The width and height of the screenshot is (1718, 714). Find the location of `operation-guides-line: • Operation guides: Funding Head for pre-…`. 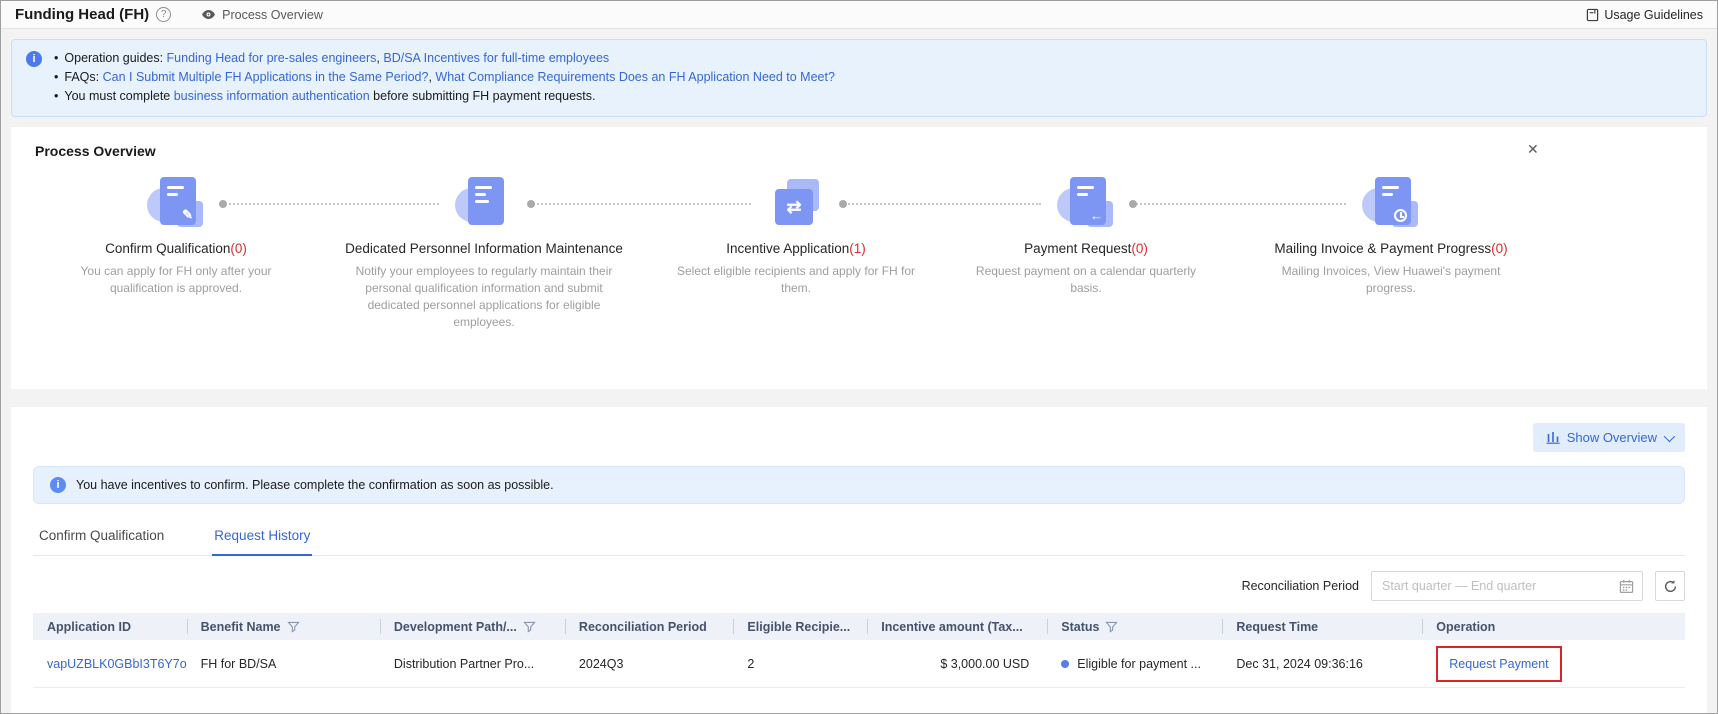

operation-guides-line: • Operation guides: Funding Head for pre-… is located at coordinates (332, 58).